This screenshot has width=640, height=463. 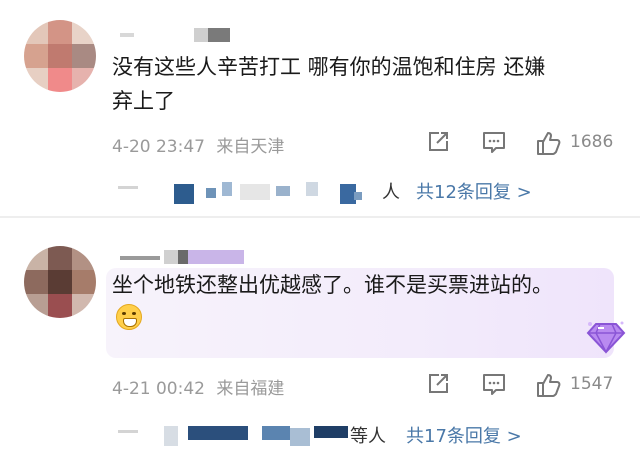 What do you see at coordinates (474, 191) in the screenshot?
I see `view-replies-link: 共12条回复 >` at bounding box center [474, 191].